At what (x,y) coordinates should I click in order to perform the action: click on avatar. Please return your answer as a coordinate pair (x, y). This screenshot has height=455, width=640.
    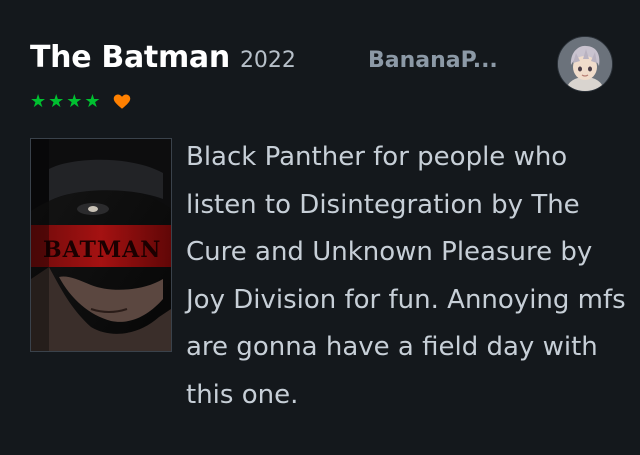
    Looking at the image, I should click on (585, 64).